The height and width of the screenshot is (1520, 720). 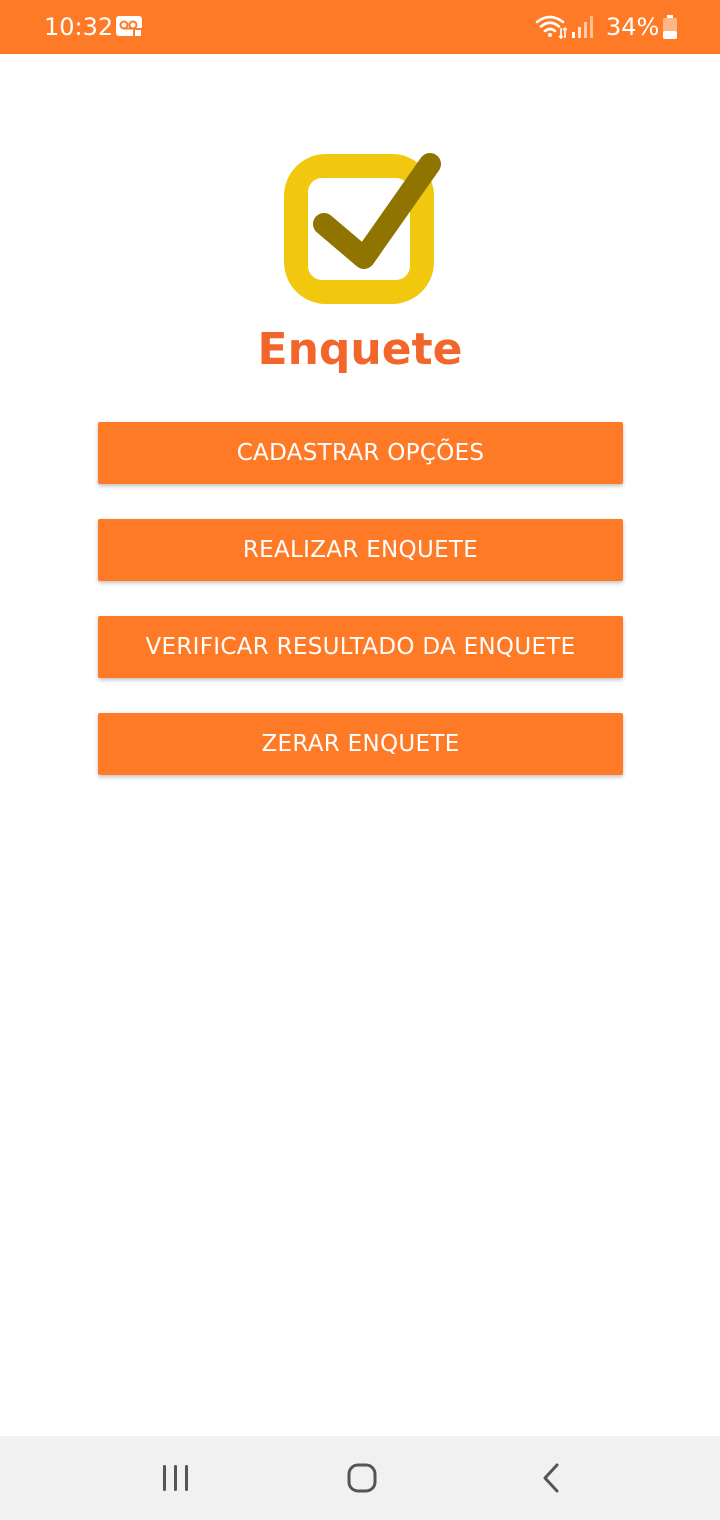 I want to click on register-options-button: CADASTRAR OPÇÕES, so click(x=360, y=453).